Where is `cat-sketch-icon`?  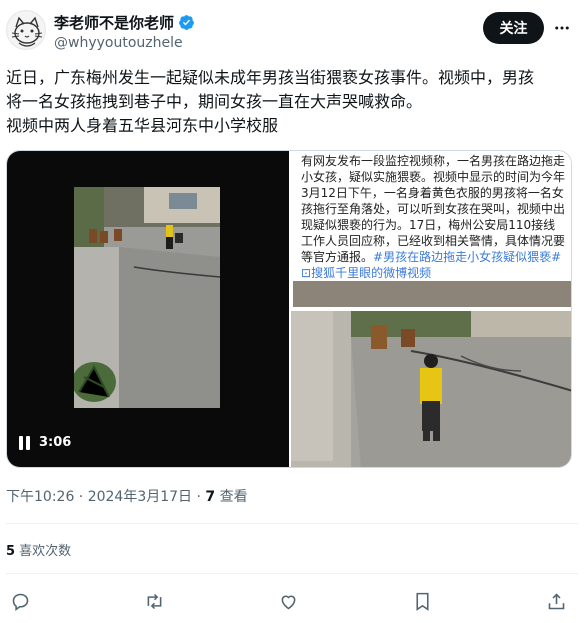 cat-sketch-icon is located at coordinates (27, 31).